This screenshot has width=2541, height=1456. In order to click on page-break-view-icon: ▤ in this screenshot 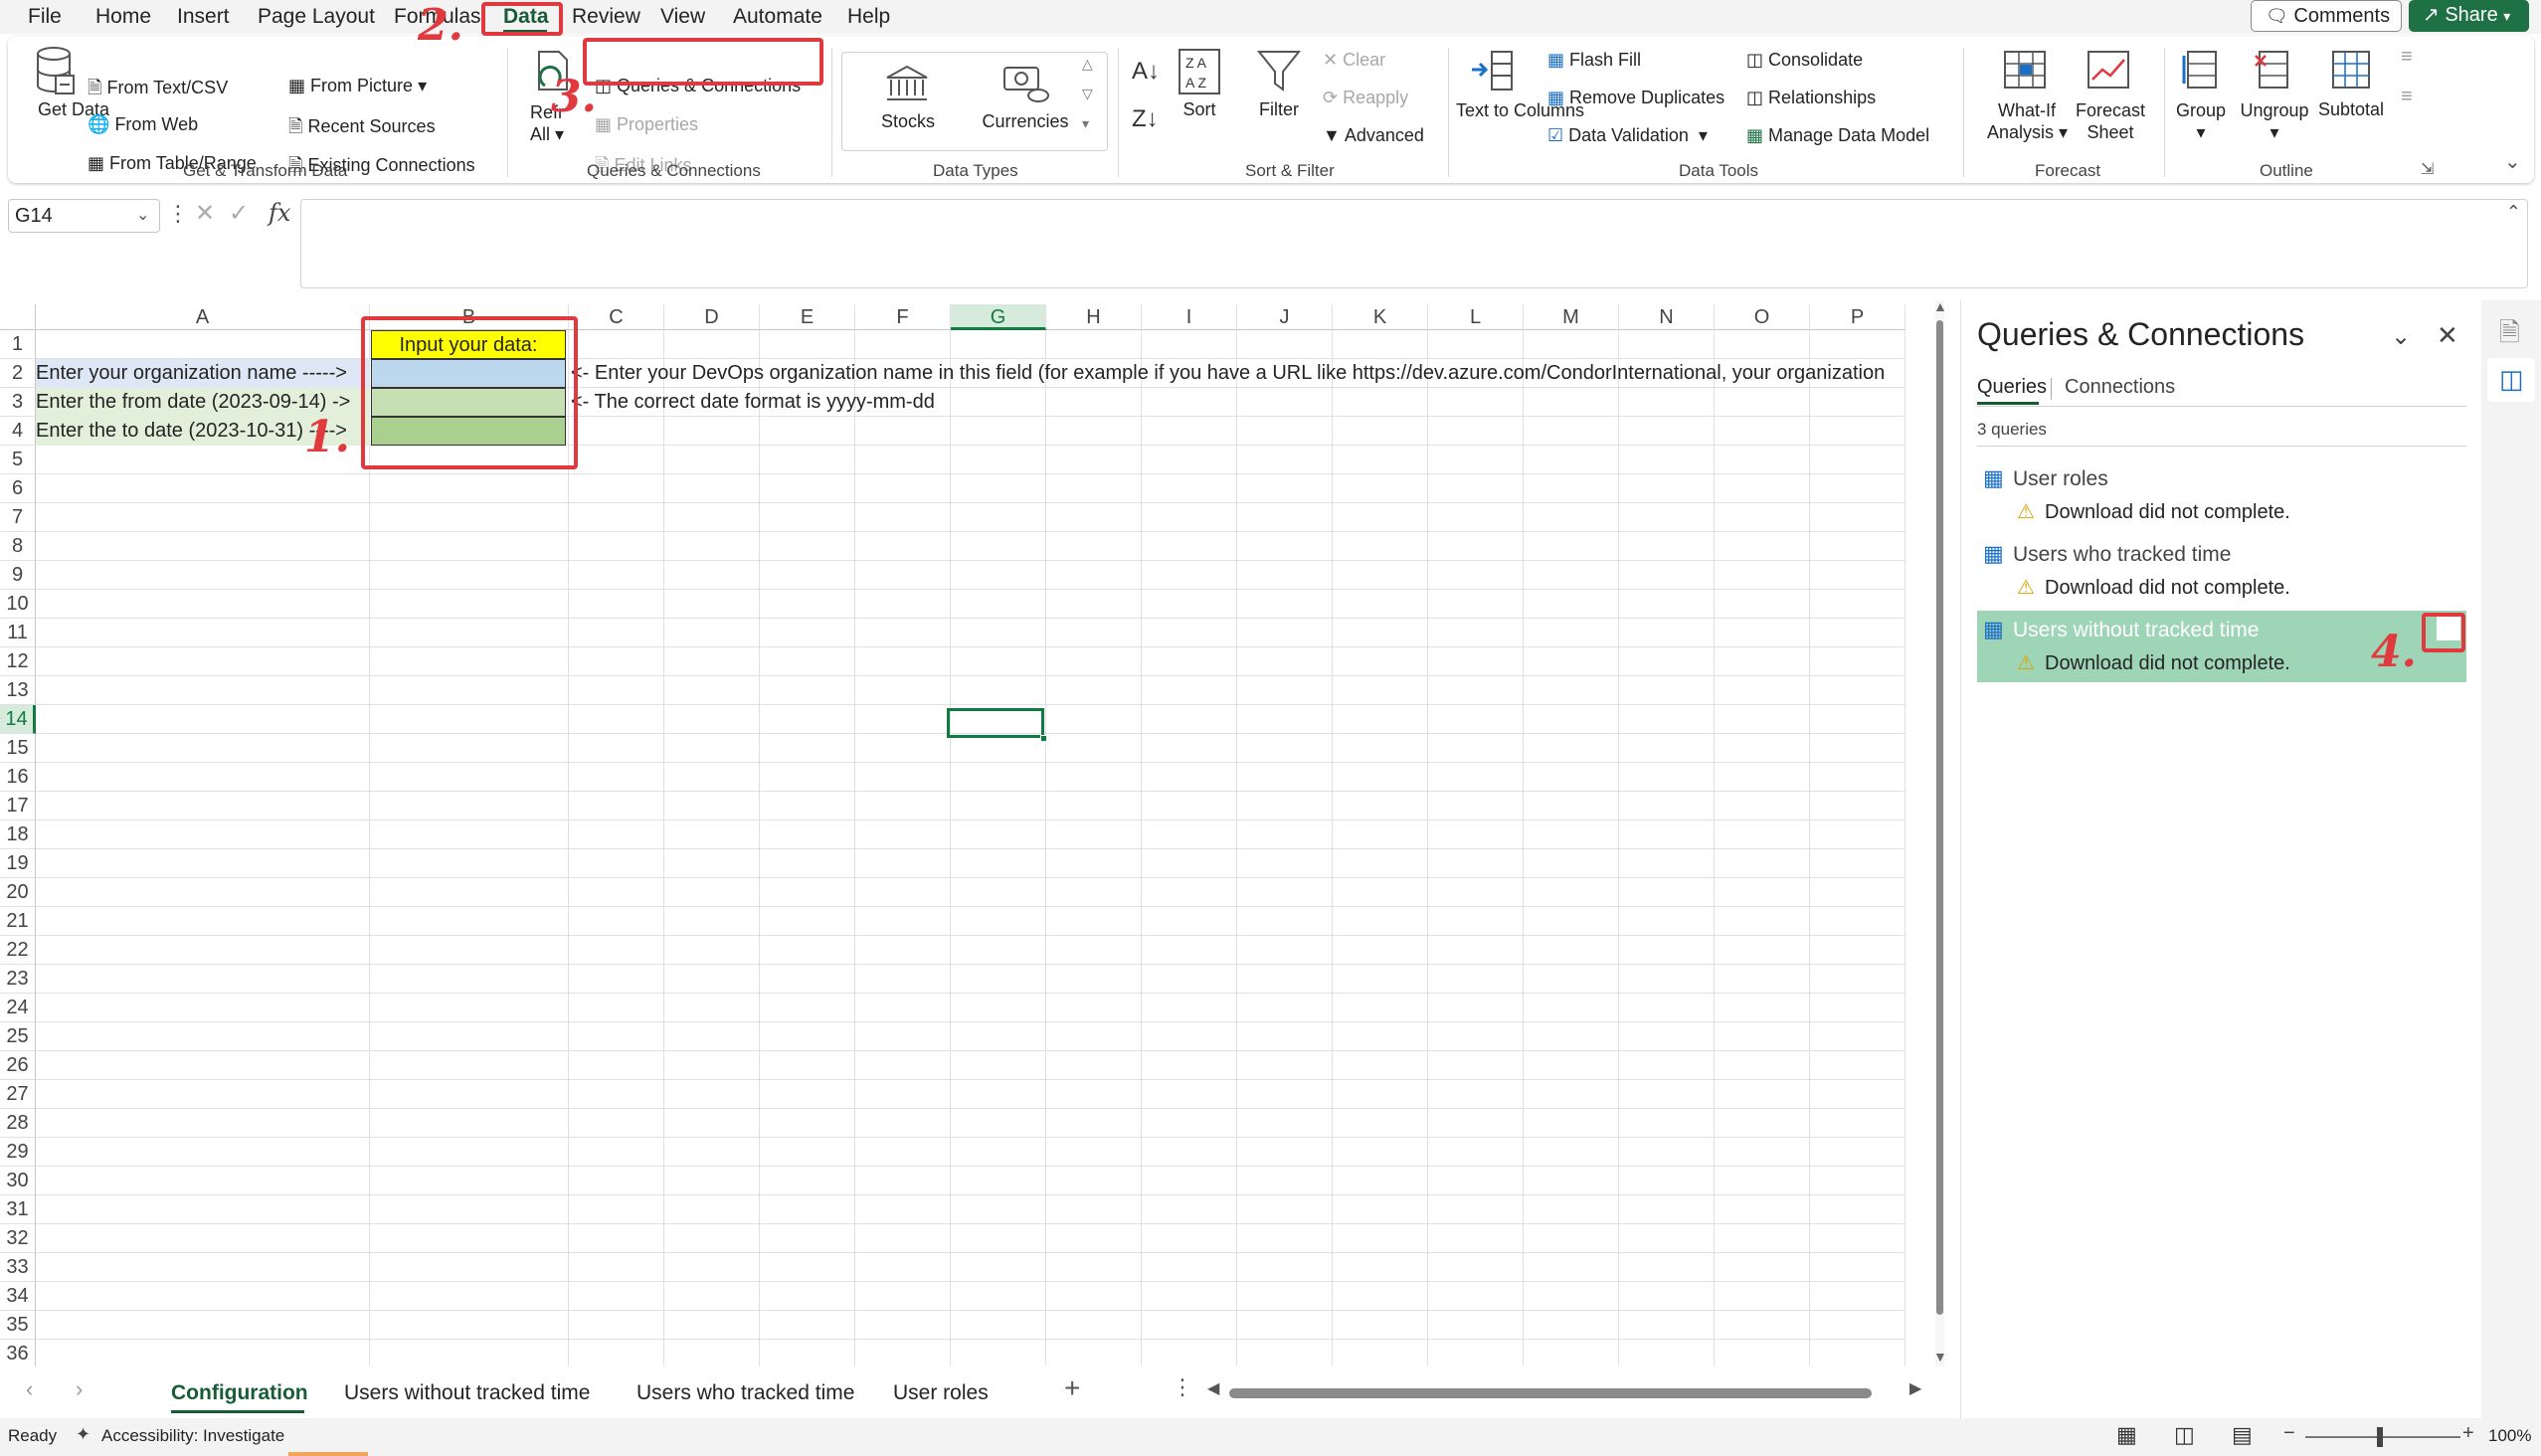, I will do `click(2242, 1435)`.